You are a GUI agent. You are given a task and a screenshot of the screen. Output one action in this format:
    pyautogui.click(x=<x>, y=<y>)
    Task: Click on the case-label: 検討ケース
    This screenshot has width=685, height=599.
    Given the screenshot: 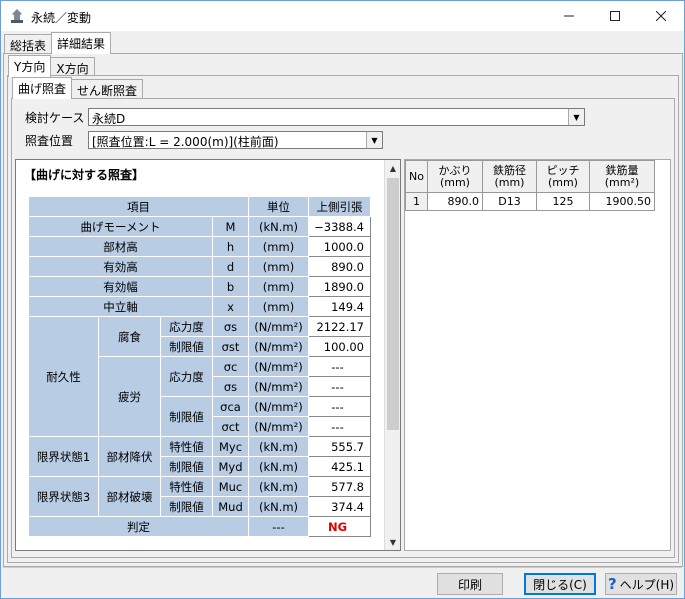 What is the action you would take?
    pyautogui.click(x=55, y=118)
    